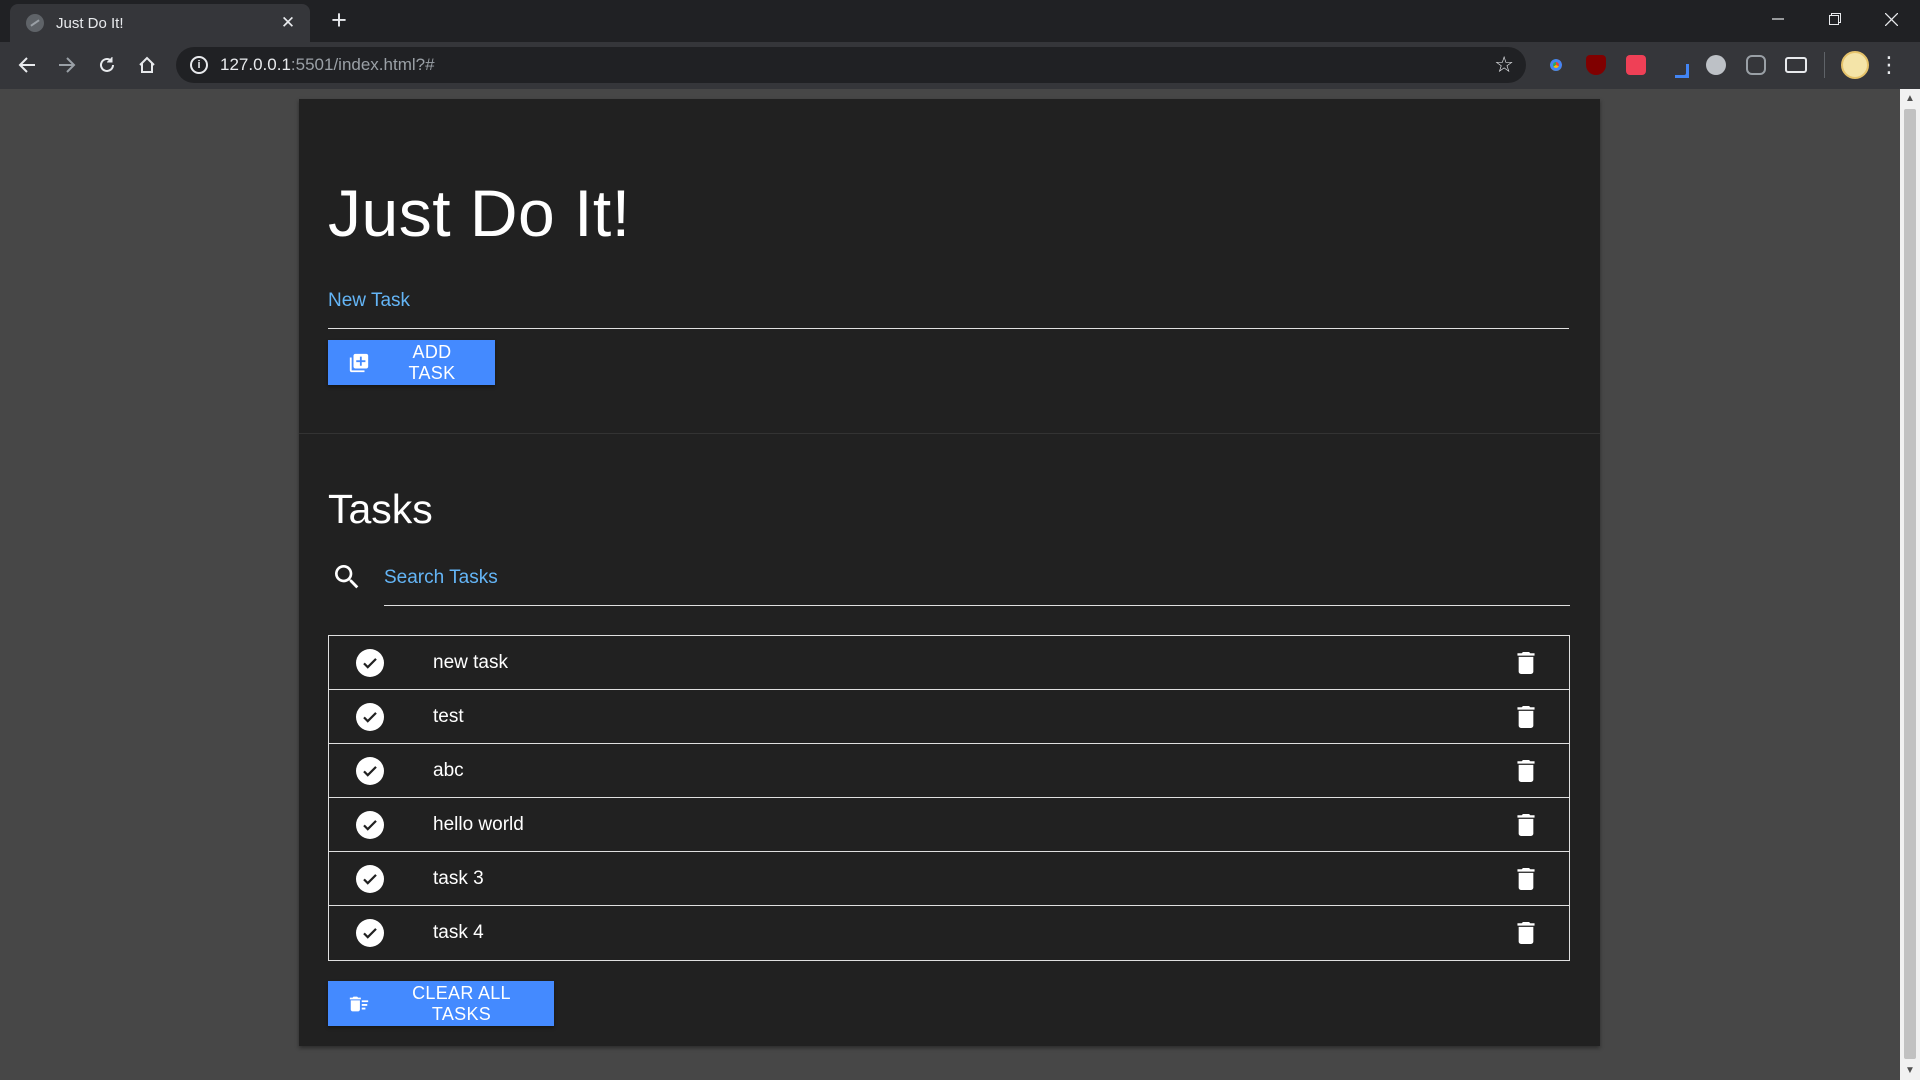  What do you see at coordinates (1855, 65) in the screenshot?
I see `profile-avatar` at bounding box center [1855, 65].